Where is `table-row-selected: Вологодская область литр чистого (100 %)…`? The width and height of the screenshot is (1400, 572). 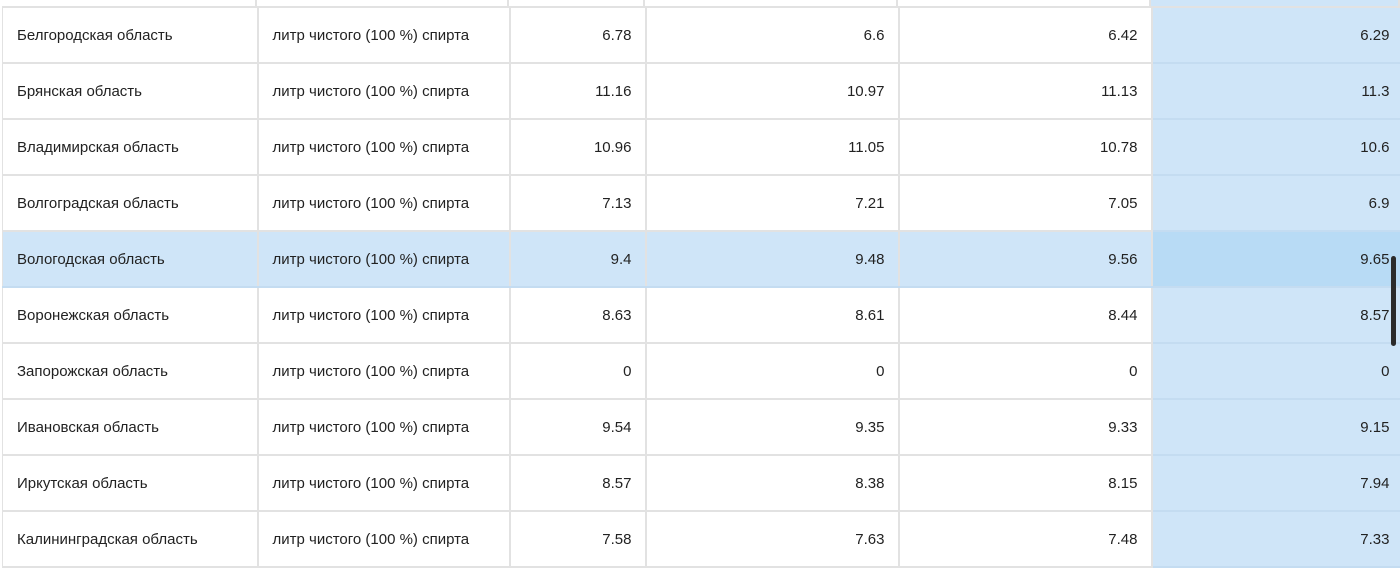 table-row-selected: Вологодская область литр чистого (100 %)… is located at coordinates (701, 259).